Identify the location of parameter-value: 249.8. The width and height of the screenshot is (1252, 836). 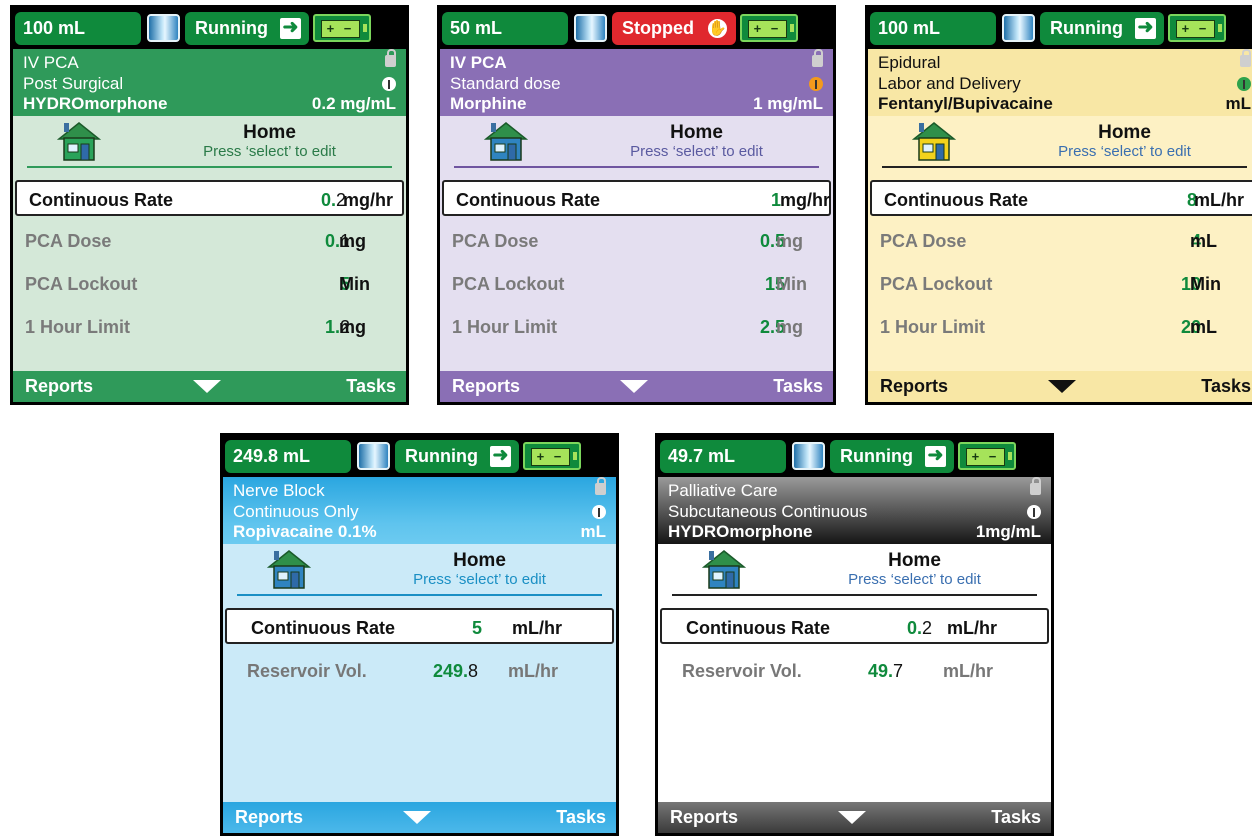
(455, 671).